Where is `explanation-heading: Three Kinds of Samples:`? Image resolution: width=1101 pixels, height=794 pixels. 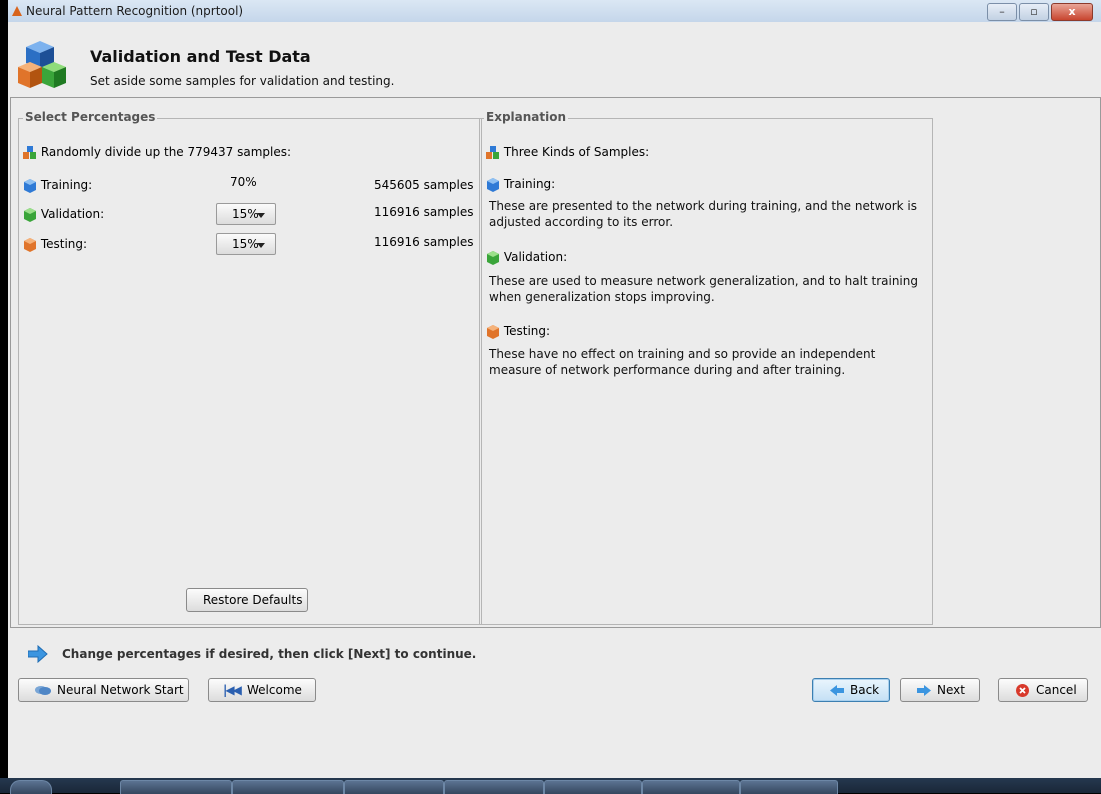
explanation-heading: Three Kinds of Samples: is located at coordinates (567, 152).